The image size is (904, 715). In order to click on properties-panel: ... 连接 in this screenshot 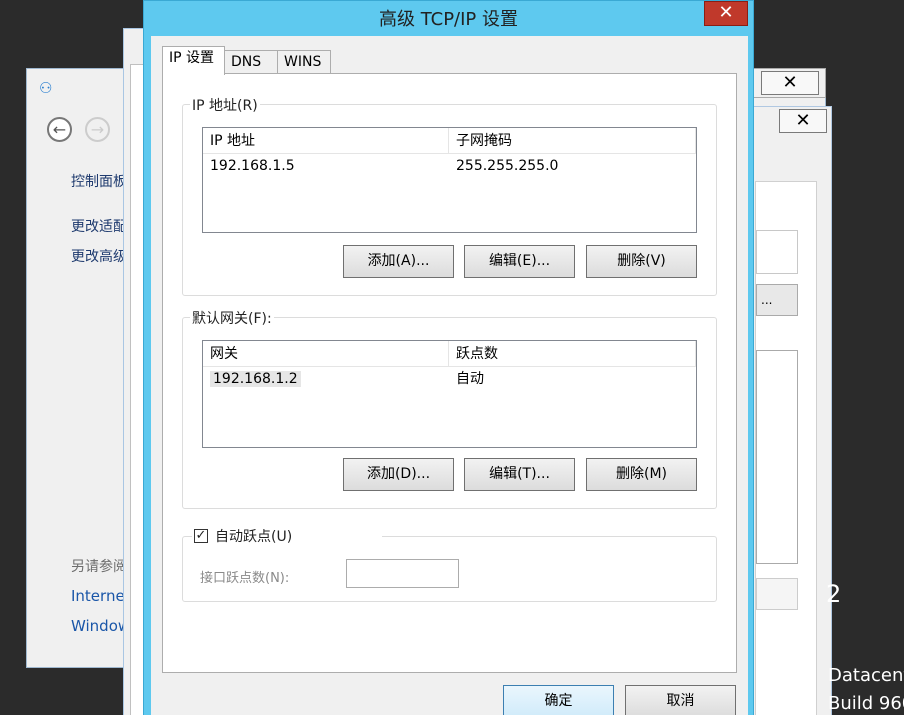, I will do `click(786, 448)`.